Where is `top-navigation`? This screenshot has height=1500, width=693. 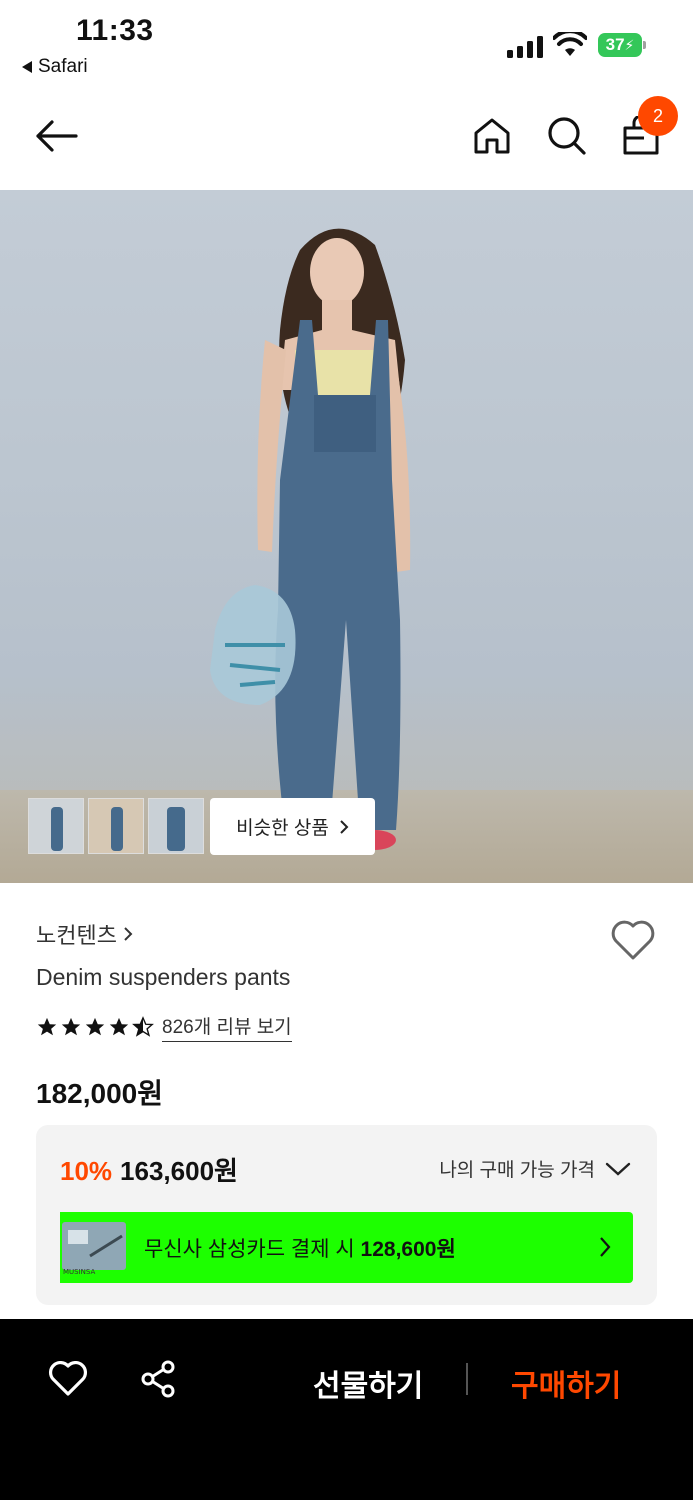 top-navigation is located at coordinates (346, 140).